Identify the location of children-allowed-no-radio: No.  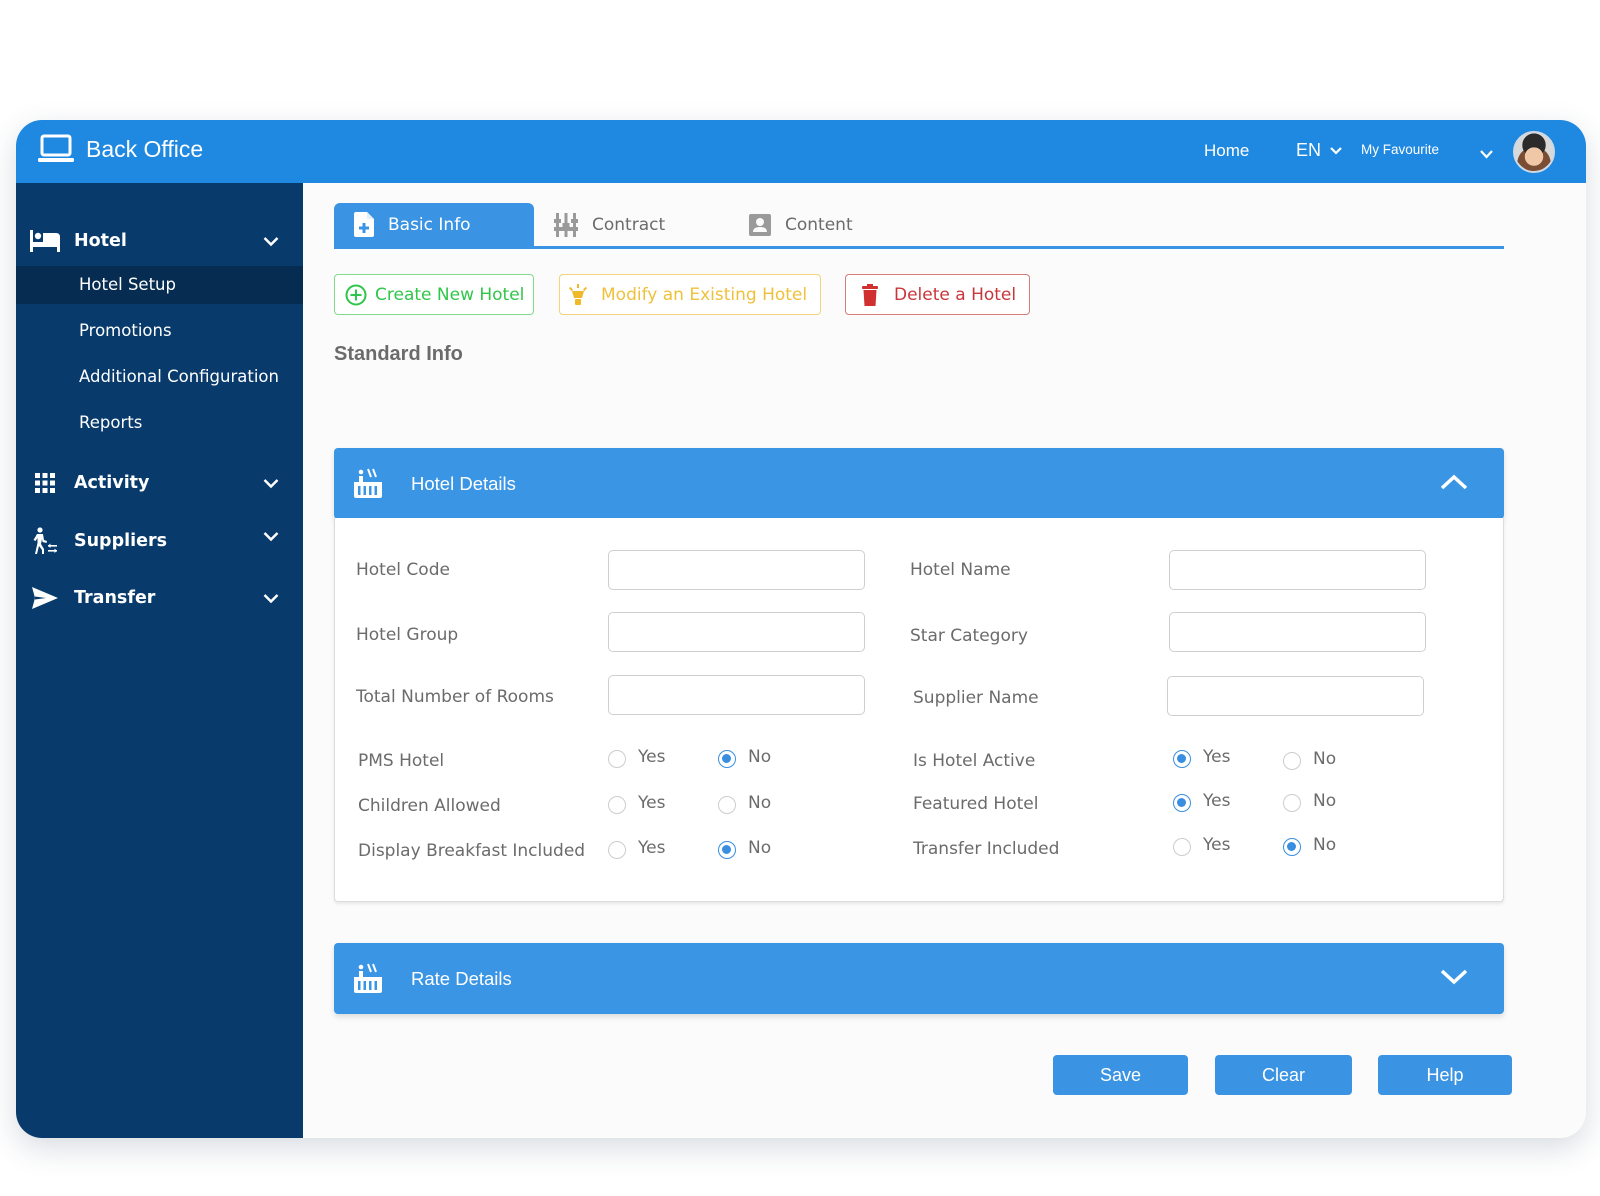
(744, 803).